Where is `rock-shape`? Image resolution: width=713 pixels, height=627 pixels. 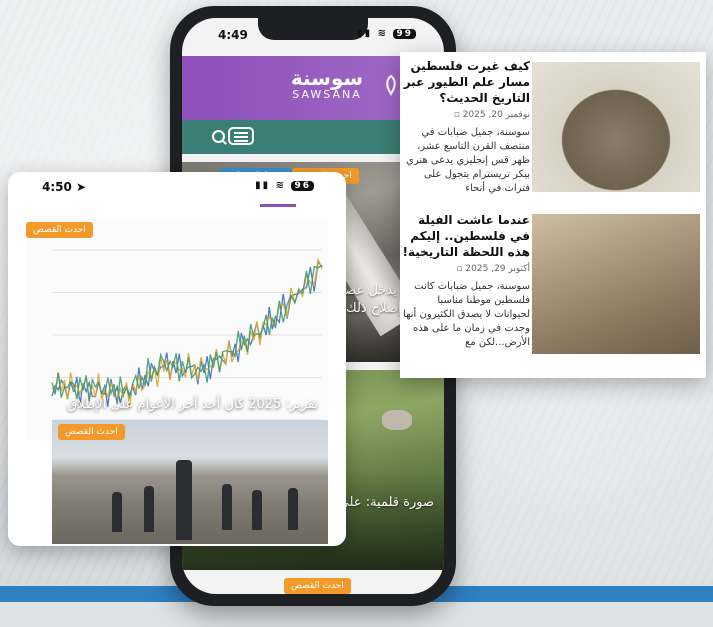 rock-shape is located at coordinates (397, 420).